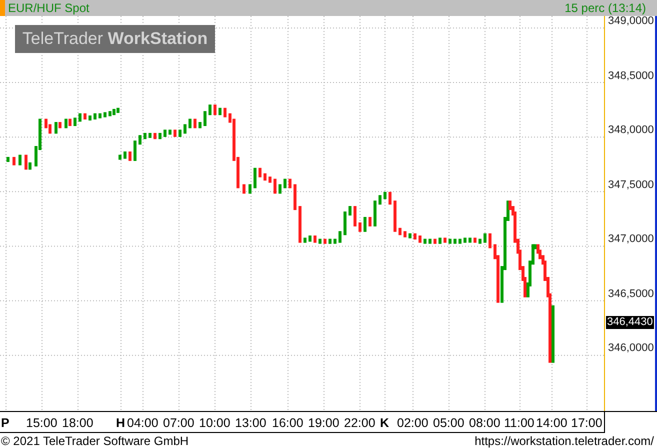 This screenshot has height=448, width=657. I want to click on x-axis-label: 02:00, so click(412, 423).